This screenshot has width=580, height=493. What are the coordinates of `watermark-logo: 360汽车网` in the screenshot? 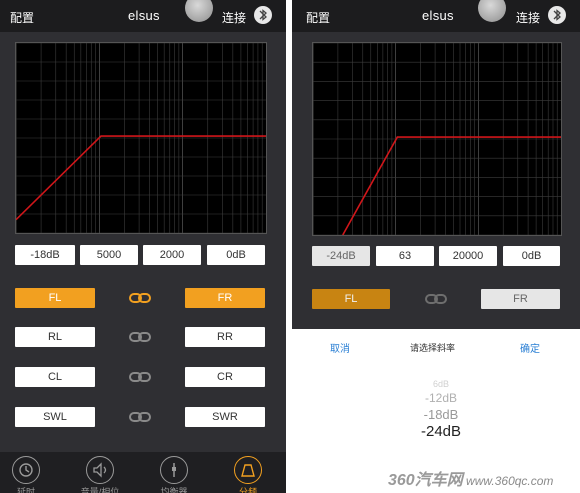 It's located at (425, 480).